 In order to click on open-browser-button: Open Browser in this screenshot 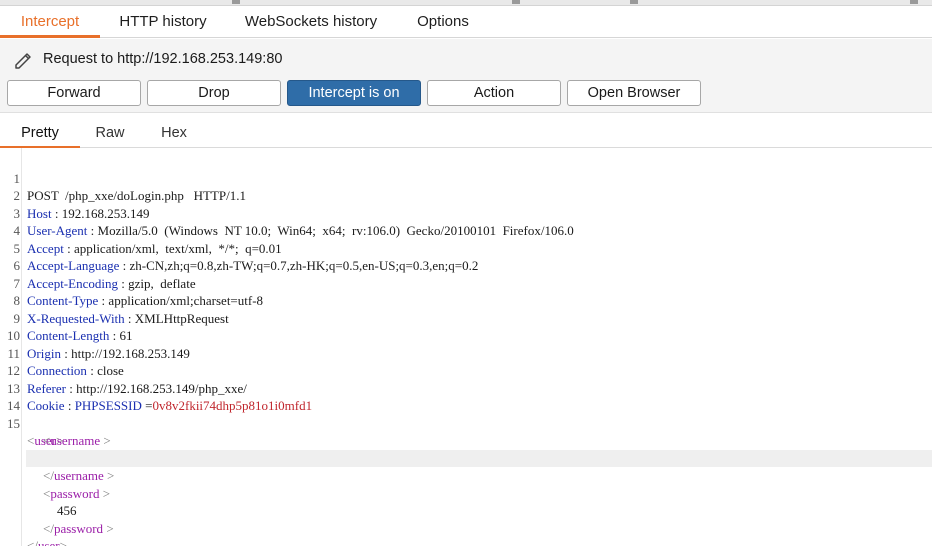, I will do `click(634, 93)`.